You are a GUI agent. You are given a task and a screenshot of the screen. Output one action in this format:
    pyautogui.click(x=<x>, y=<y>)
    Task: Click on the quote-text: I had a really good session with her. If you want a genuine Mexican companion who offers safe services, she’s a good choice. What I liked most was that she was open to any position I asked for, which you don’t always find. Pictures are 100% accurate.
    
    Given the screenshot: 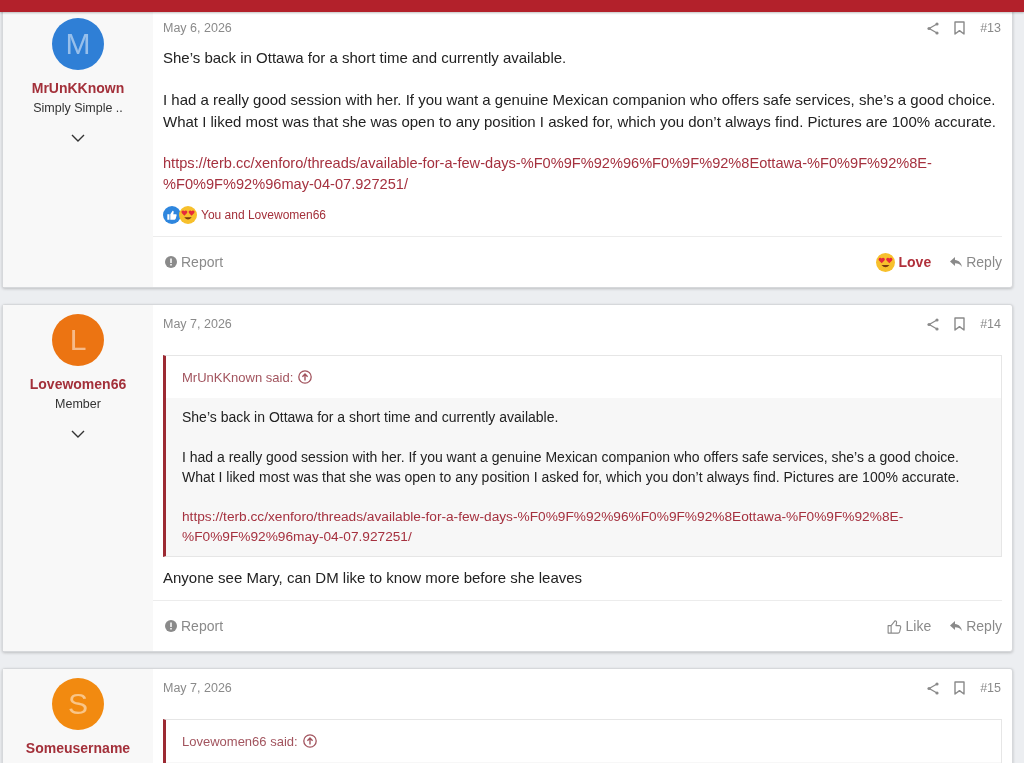 What is the action you would take?
    pyautogui.click(x=571, y=467)
    